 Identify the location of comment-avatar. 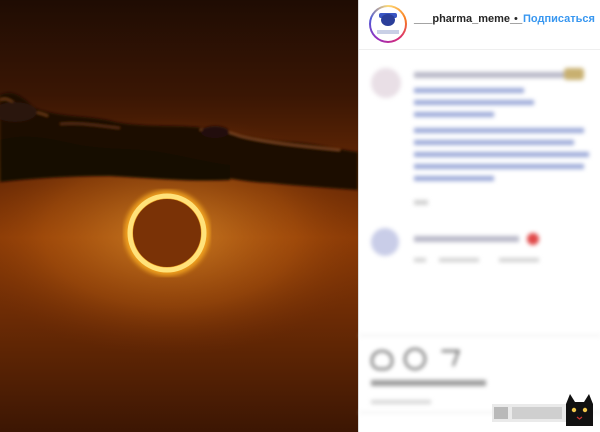
(385, 242).